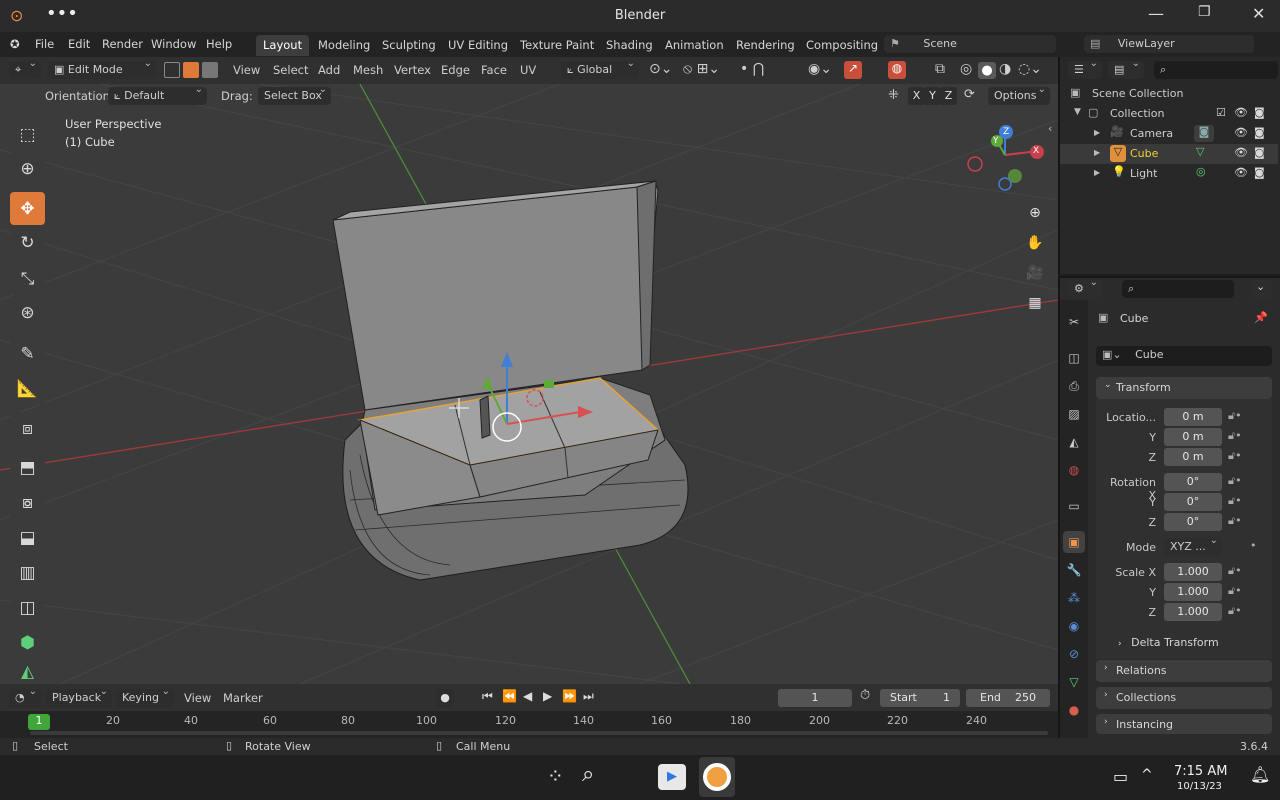  I want to click on object-datablock-field: ▣⌄ Cube, so click(1184, 356).